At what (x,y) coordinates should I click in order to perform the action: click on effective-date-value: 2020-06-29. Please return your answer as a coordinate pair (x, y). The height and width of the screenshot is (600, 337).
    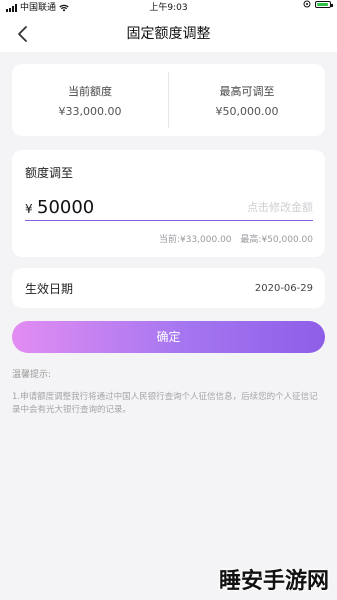
    Looking at the image, I should click on (283, 288).